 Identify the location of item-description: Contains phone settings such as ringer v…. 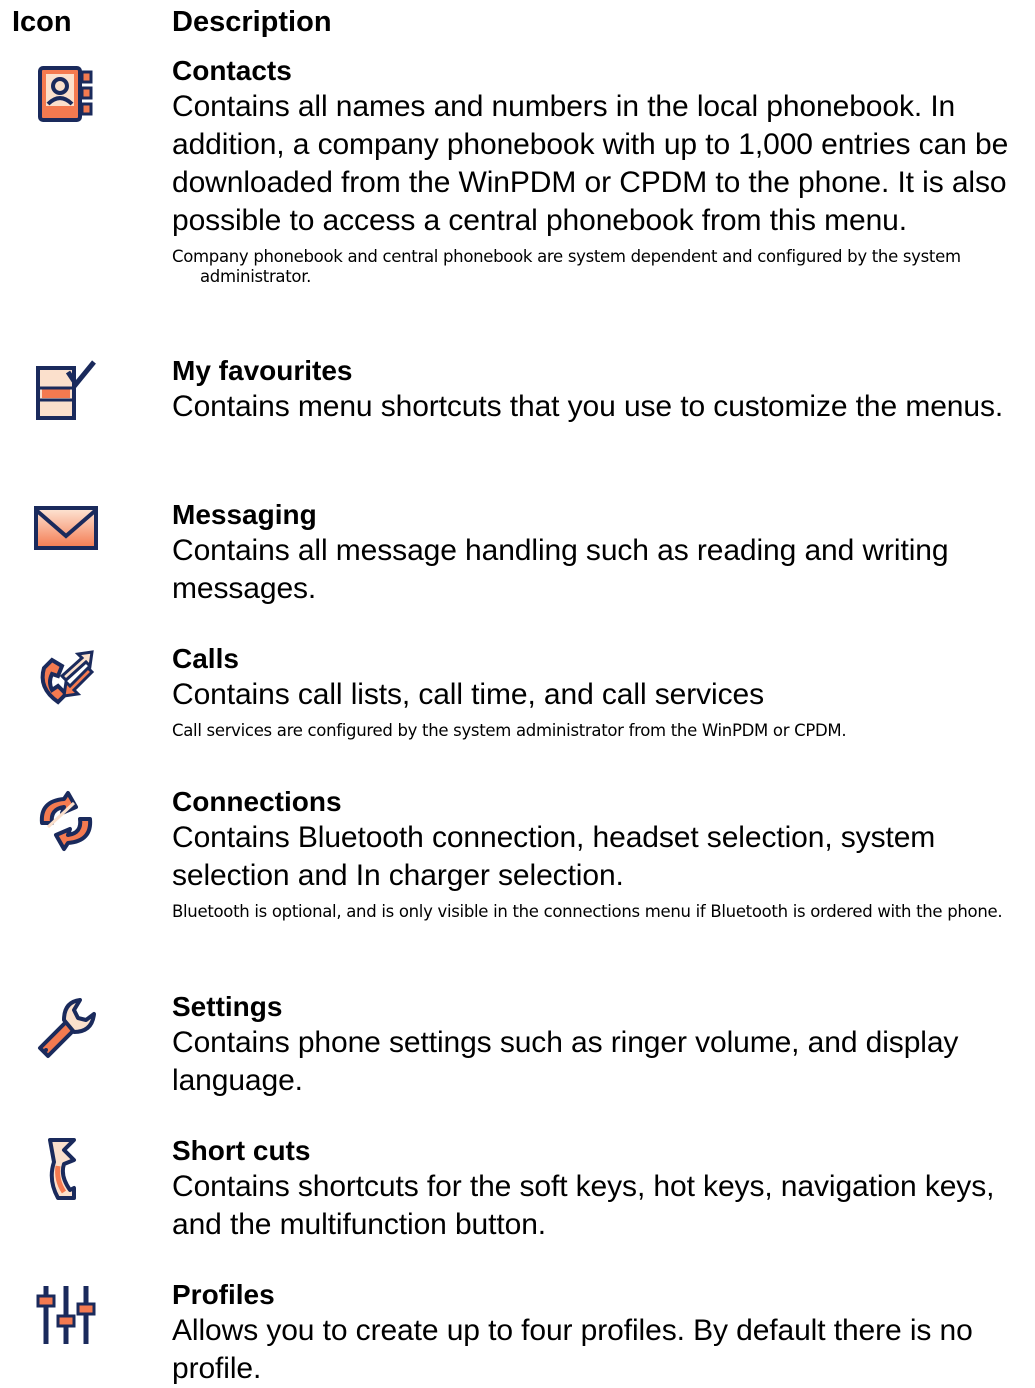
(565, 1061).